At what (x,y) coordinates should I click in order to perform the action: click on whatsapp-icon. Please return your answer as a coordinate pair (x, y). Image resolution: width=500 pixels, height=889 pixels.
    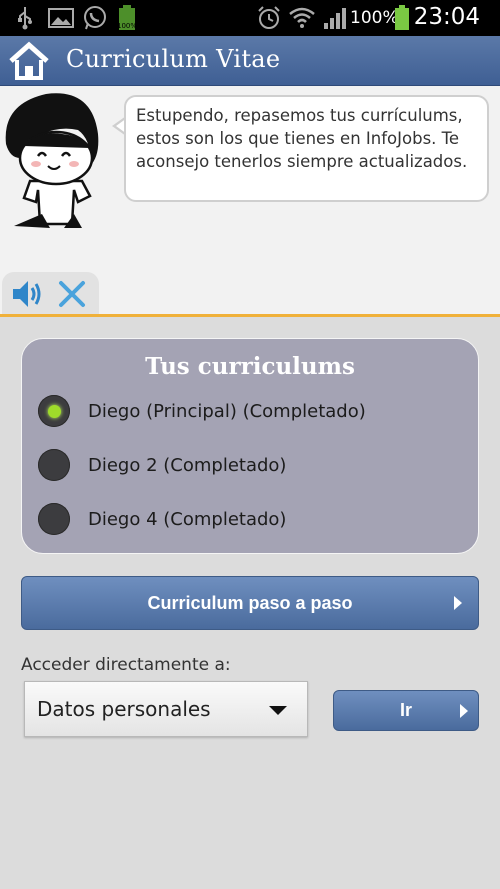
    Looking at the image, I should click on (95, 18).